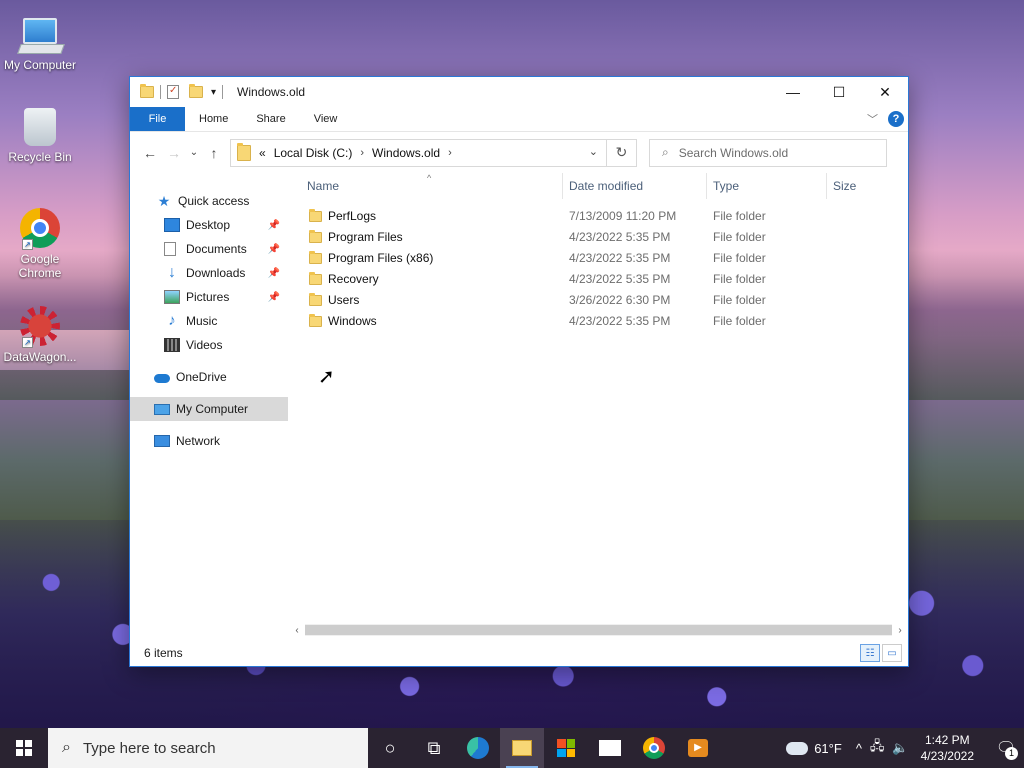 The width and height of the screenshot is (1024, 768). Describe the element at coordinates (519, 119) in the screenshot. I see `ribbon-tabs: File Home Share View ﹀ ?` at that location.